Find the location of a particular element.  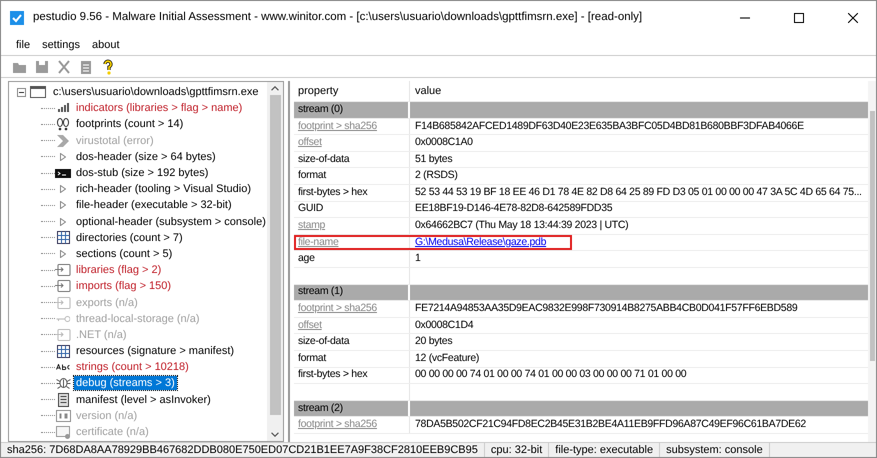

tree-item: libraries (flag > 2) is located at coordinates (119, 270).